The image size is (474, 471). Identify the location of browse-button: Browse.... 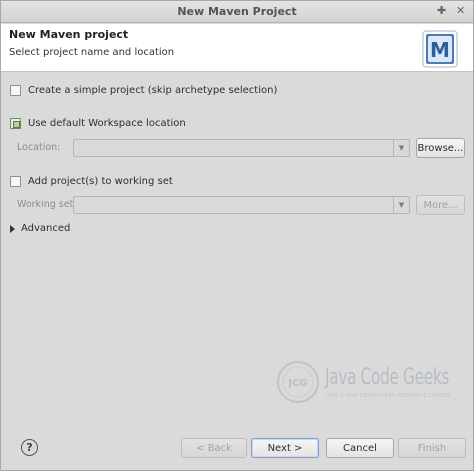
(440, 148).